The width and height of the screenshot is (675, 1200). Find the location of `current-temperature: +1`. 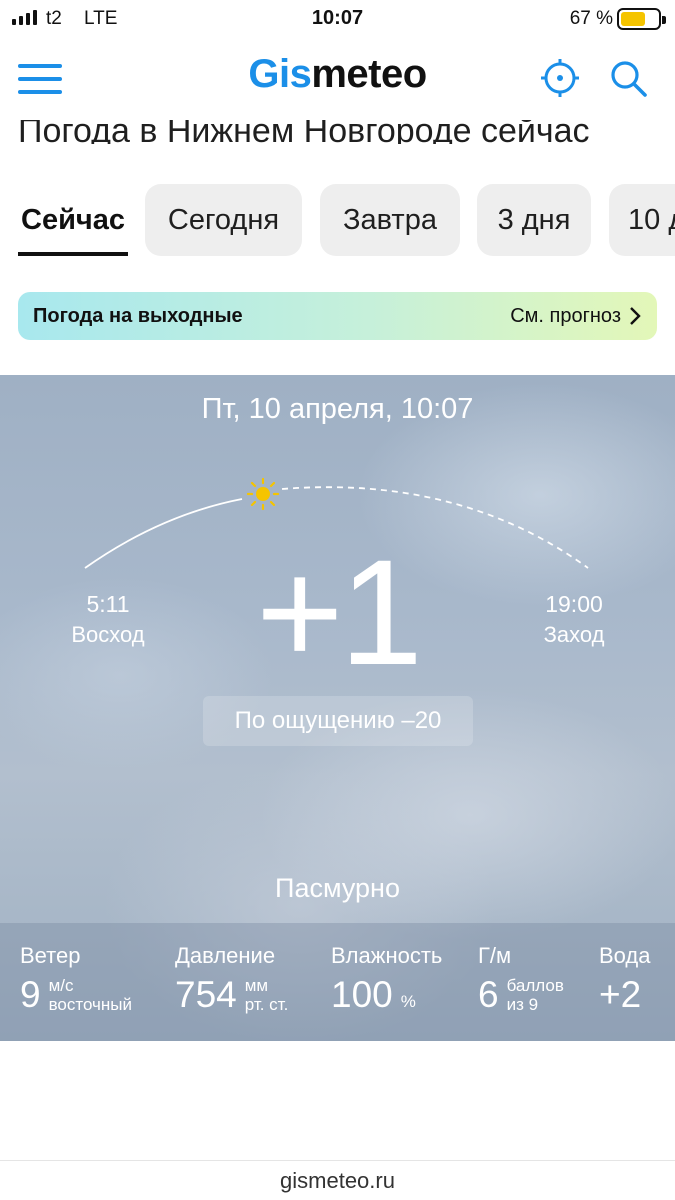

current-temperature: +1 is located at coordinates (339, 612).